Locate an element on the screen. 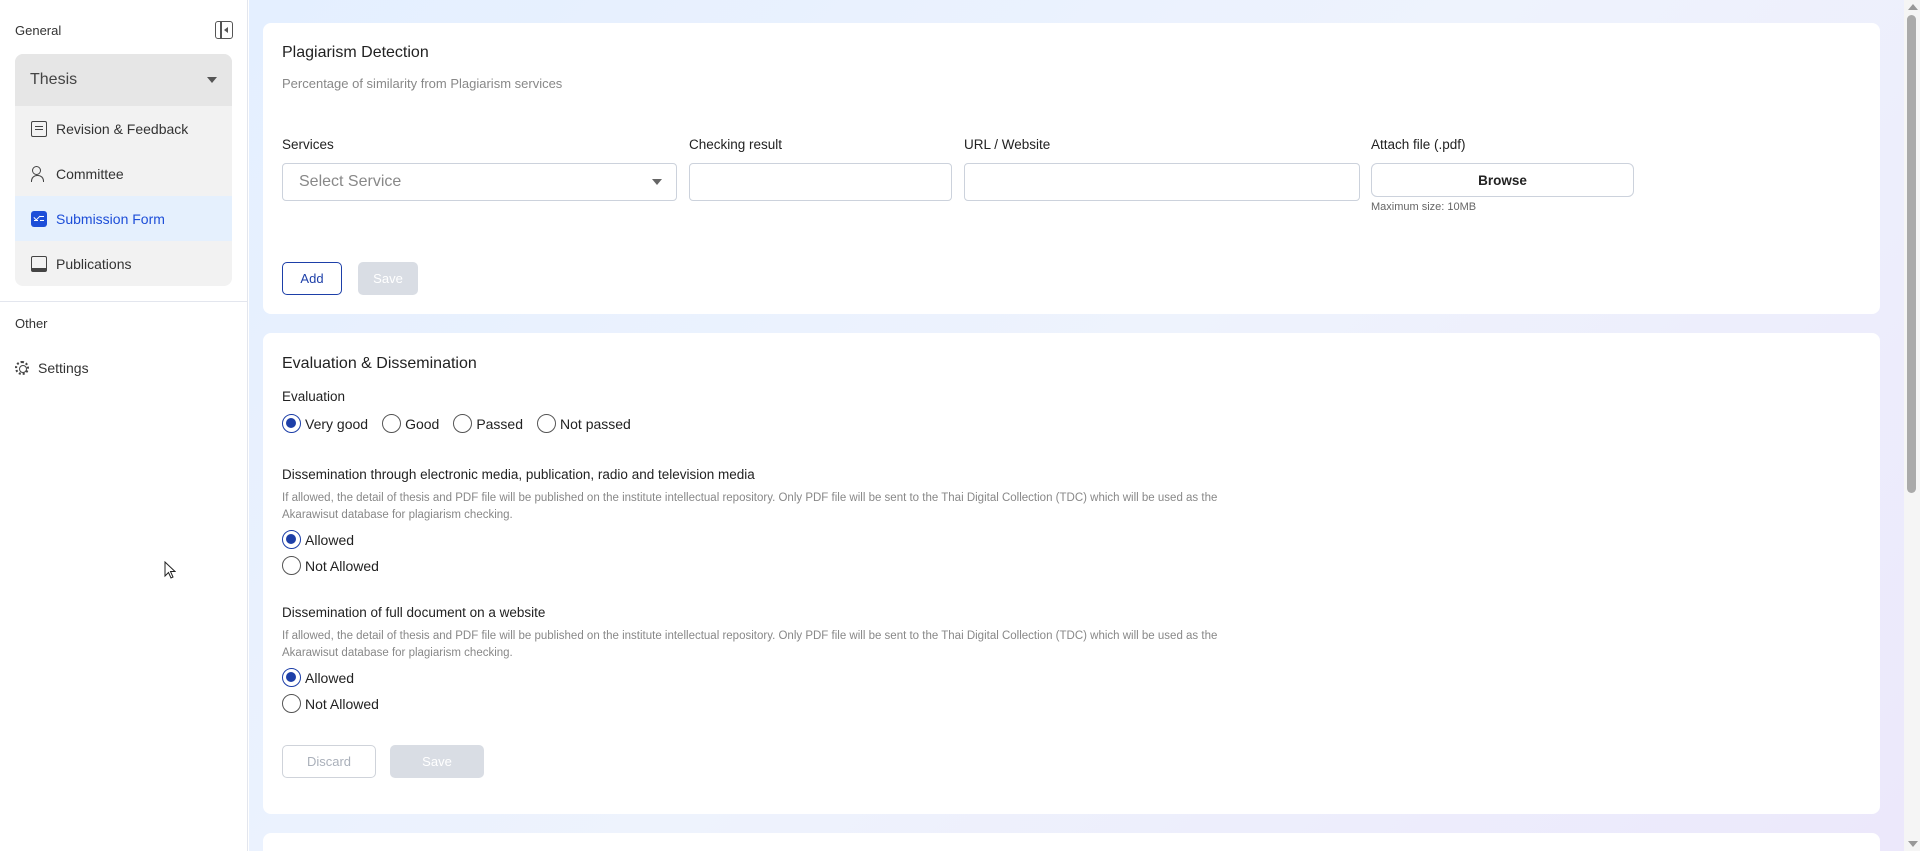  dissemination-website-allowed-row: Allowed is located at coordinates (325, 677).